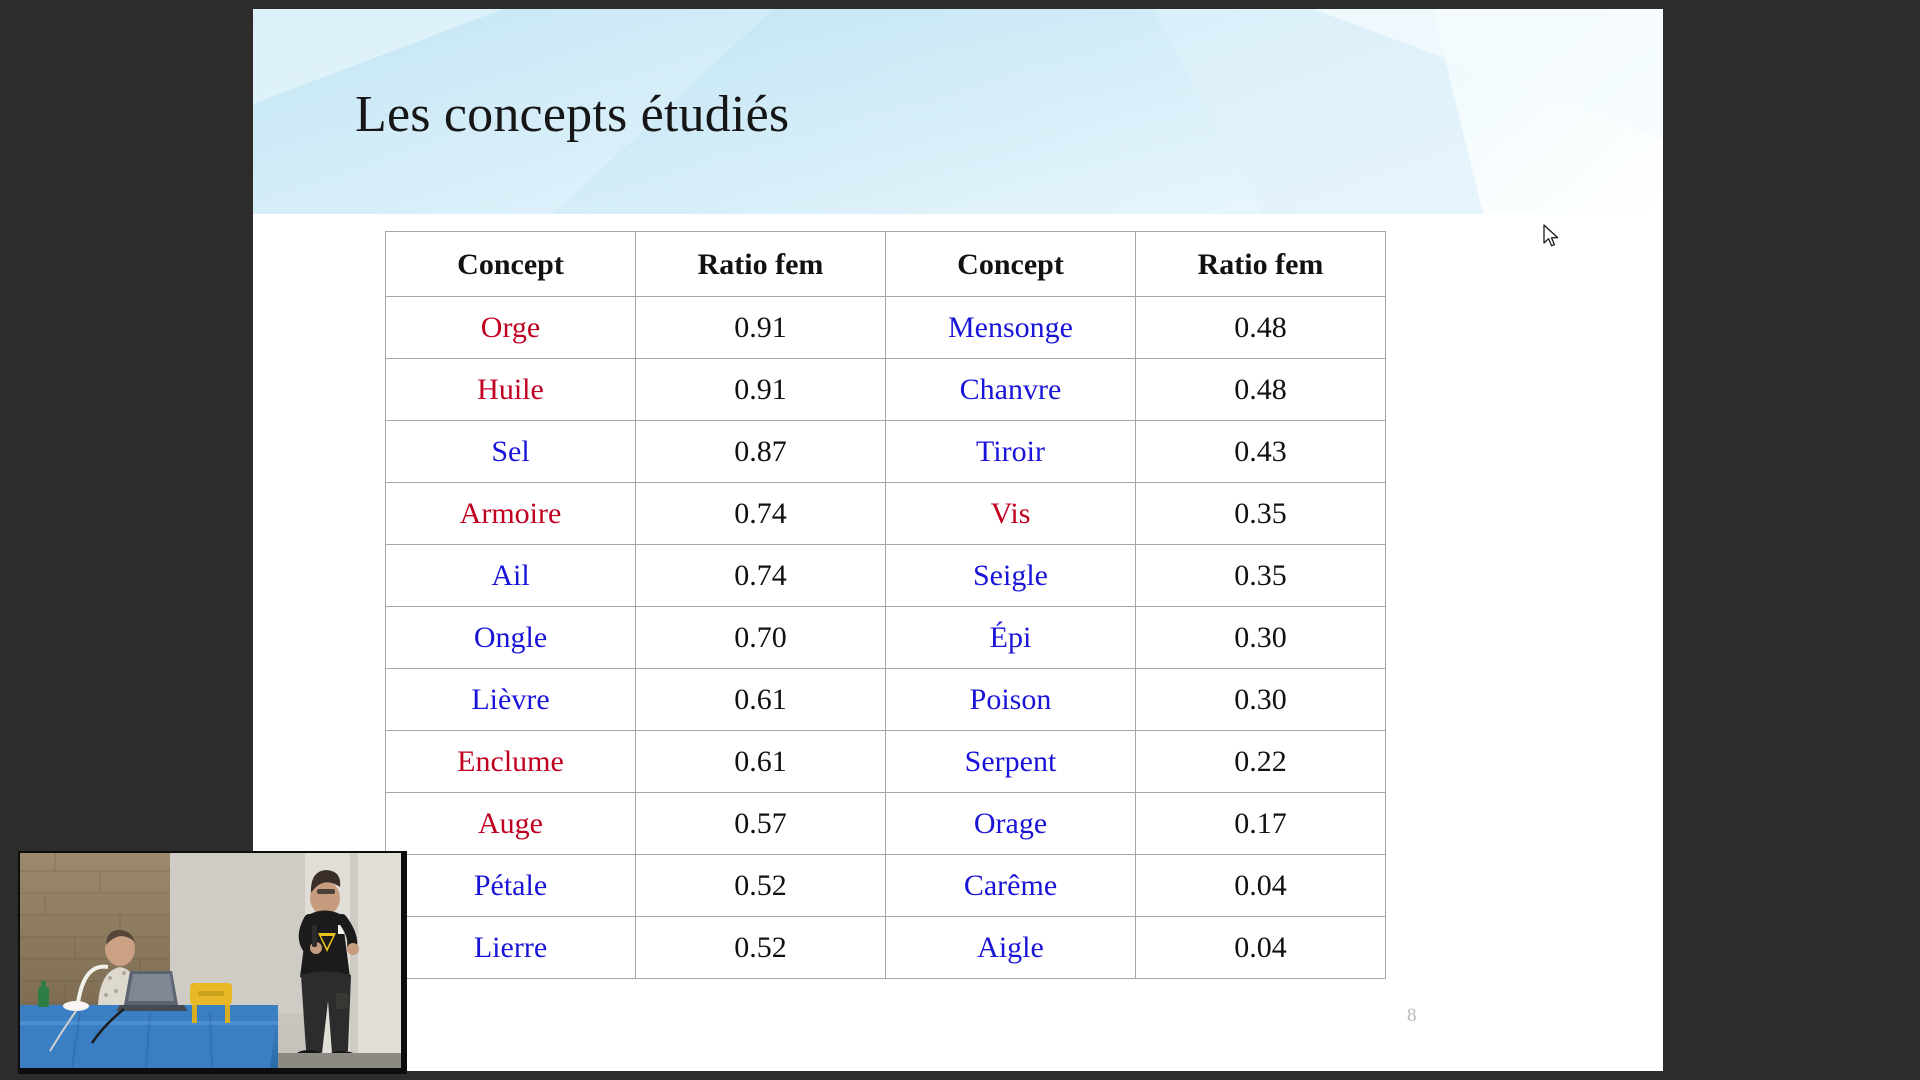 Image resolution: width=1920 pixels, height=1080 pixels. I want to click on table-row: Lièvre 0.61 Poison 0.30, so click(885, 699).